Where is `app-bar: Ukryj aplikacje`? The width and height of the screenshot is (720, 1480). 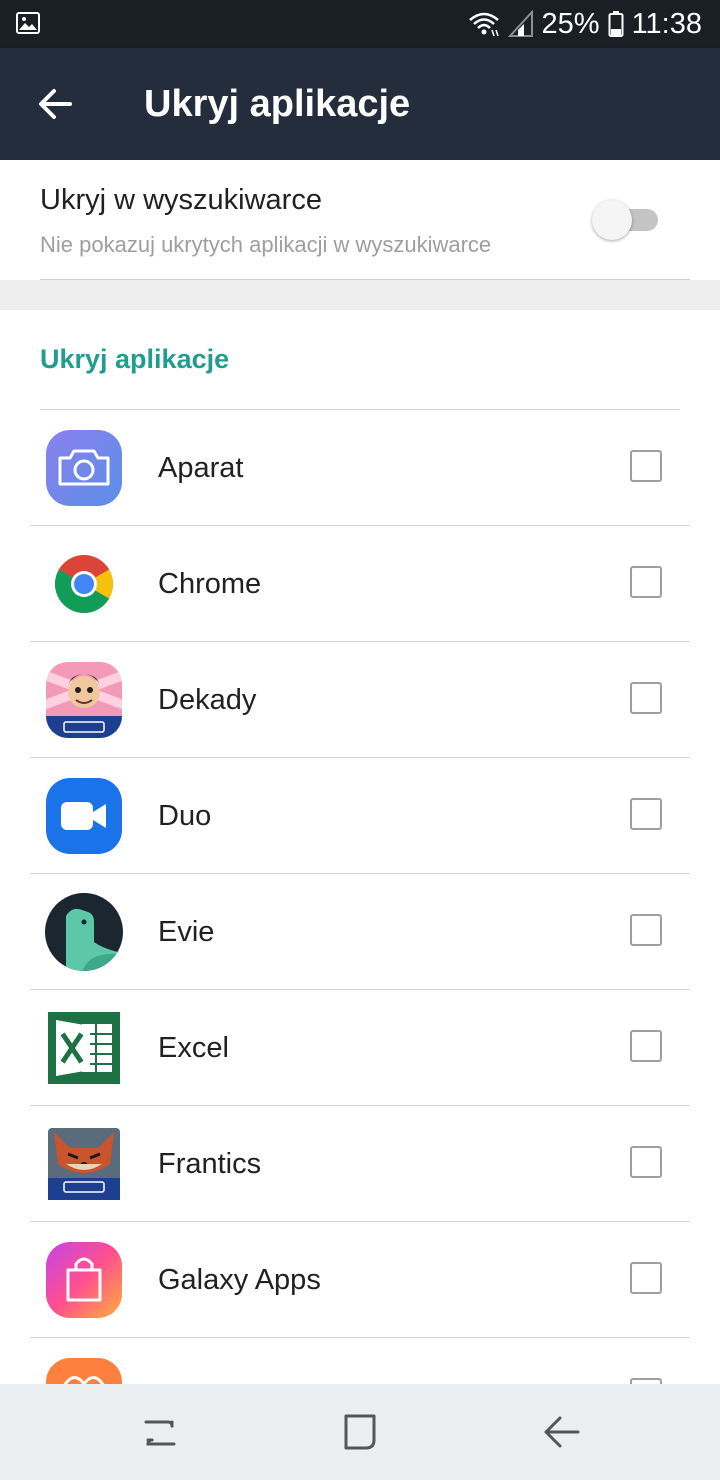 app-bar: Ukryj aplikacje is located at coordinates (360, 104).